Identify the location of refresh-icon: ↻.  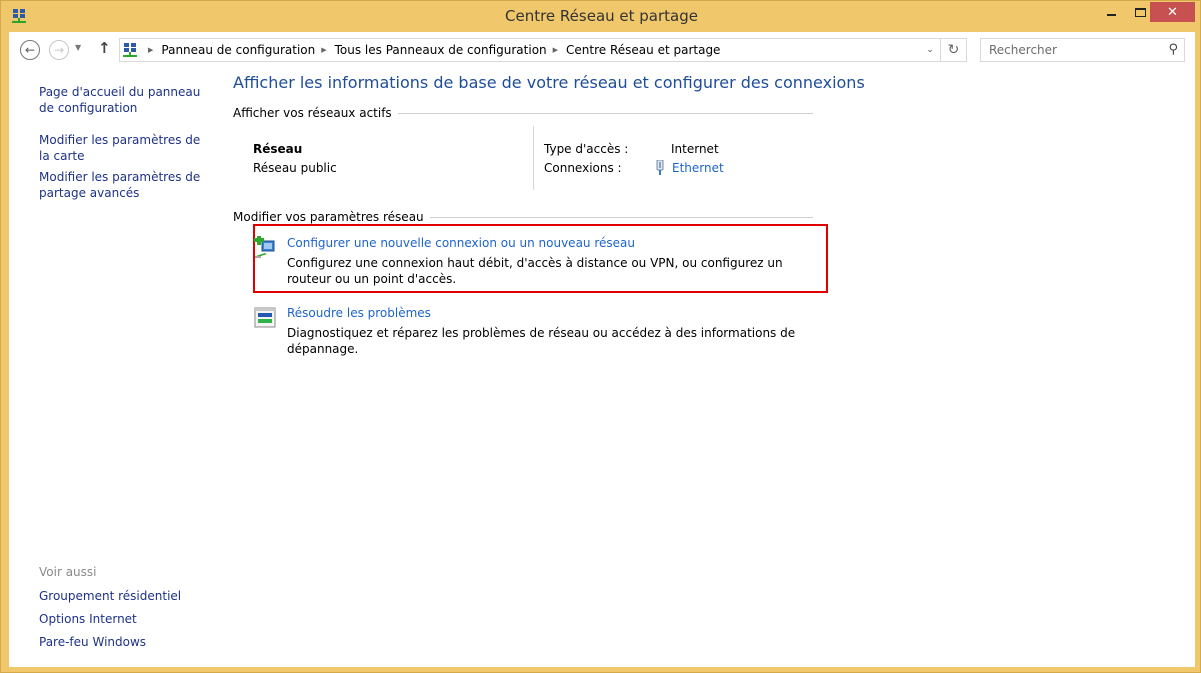
(953, 50).